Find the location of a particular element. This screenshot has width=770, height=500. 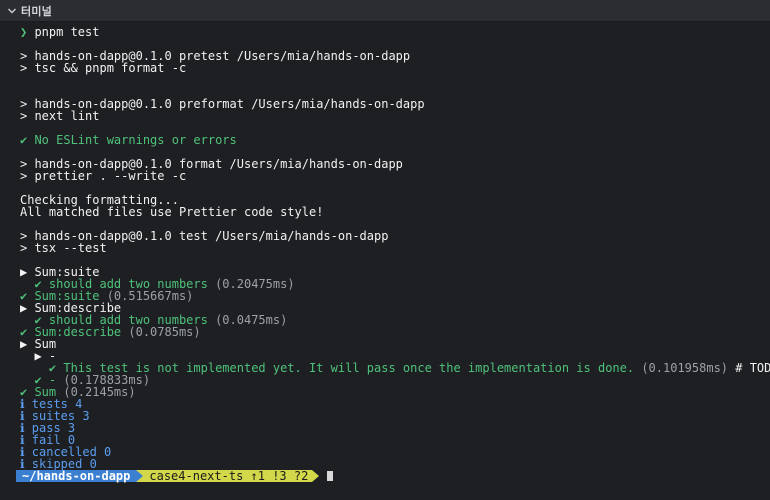

terminal-line: > prettier . --write -c is located at coordinates (395, 176).